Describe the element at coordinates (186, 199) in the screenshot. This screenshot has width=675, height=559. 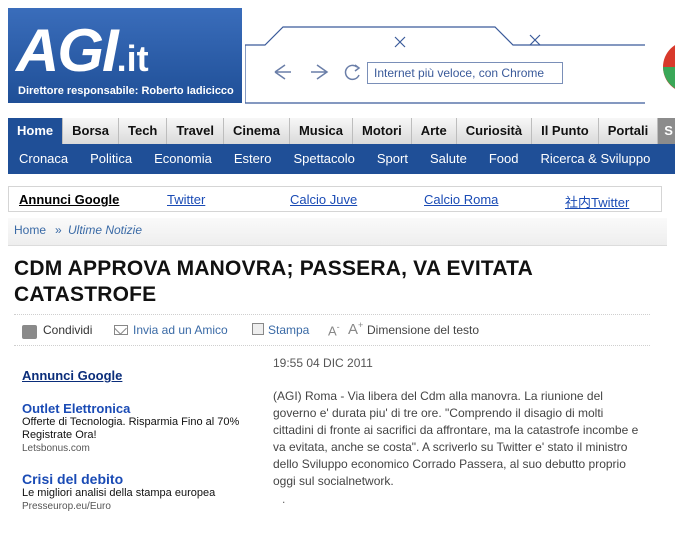
I see `ad-link-twitter: Twitter` at that location.